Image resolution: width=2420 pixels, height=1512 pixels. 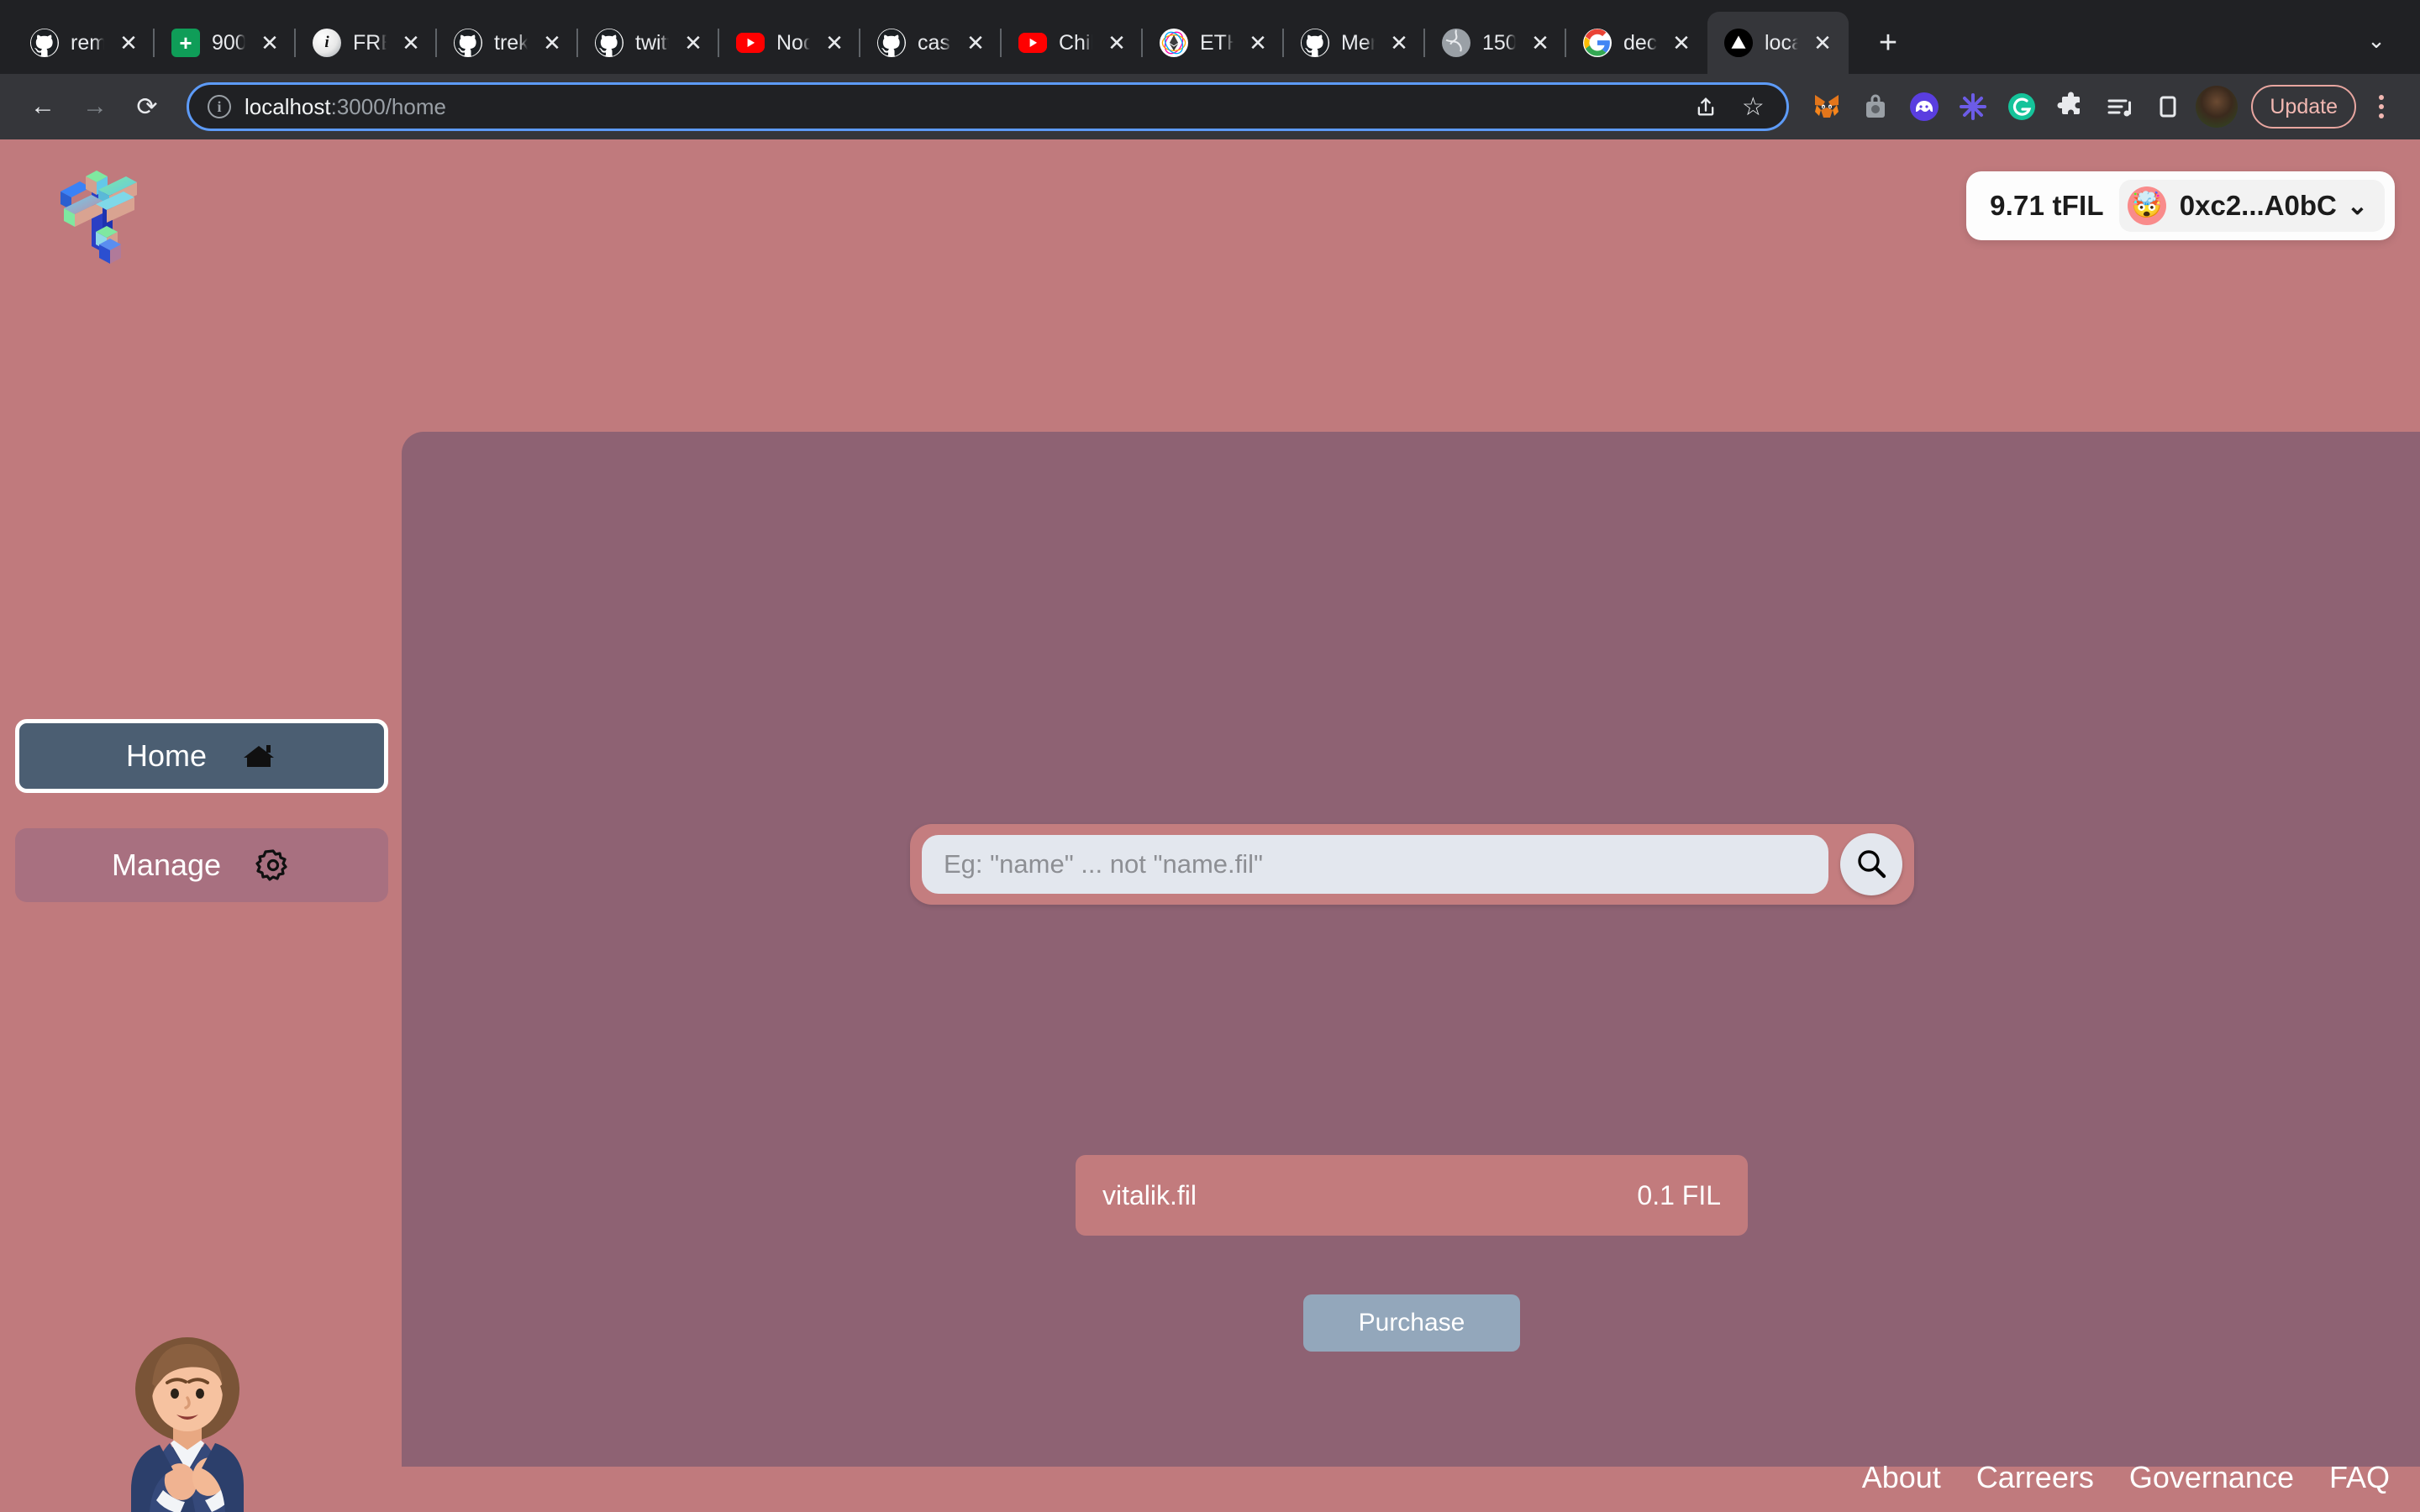 I want to click on domain-result-row: vitalik.fil 0.1 FIL, so click(x=1412, y=1195).